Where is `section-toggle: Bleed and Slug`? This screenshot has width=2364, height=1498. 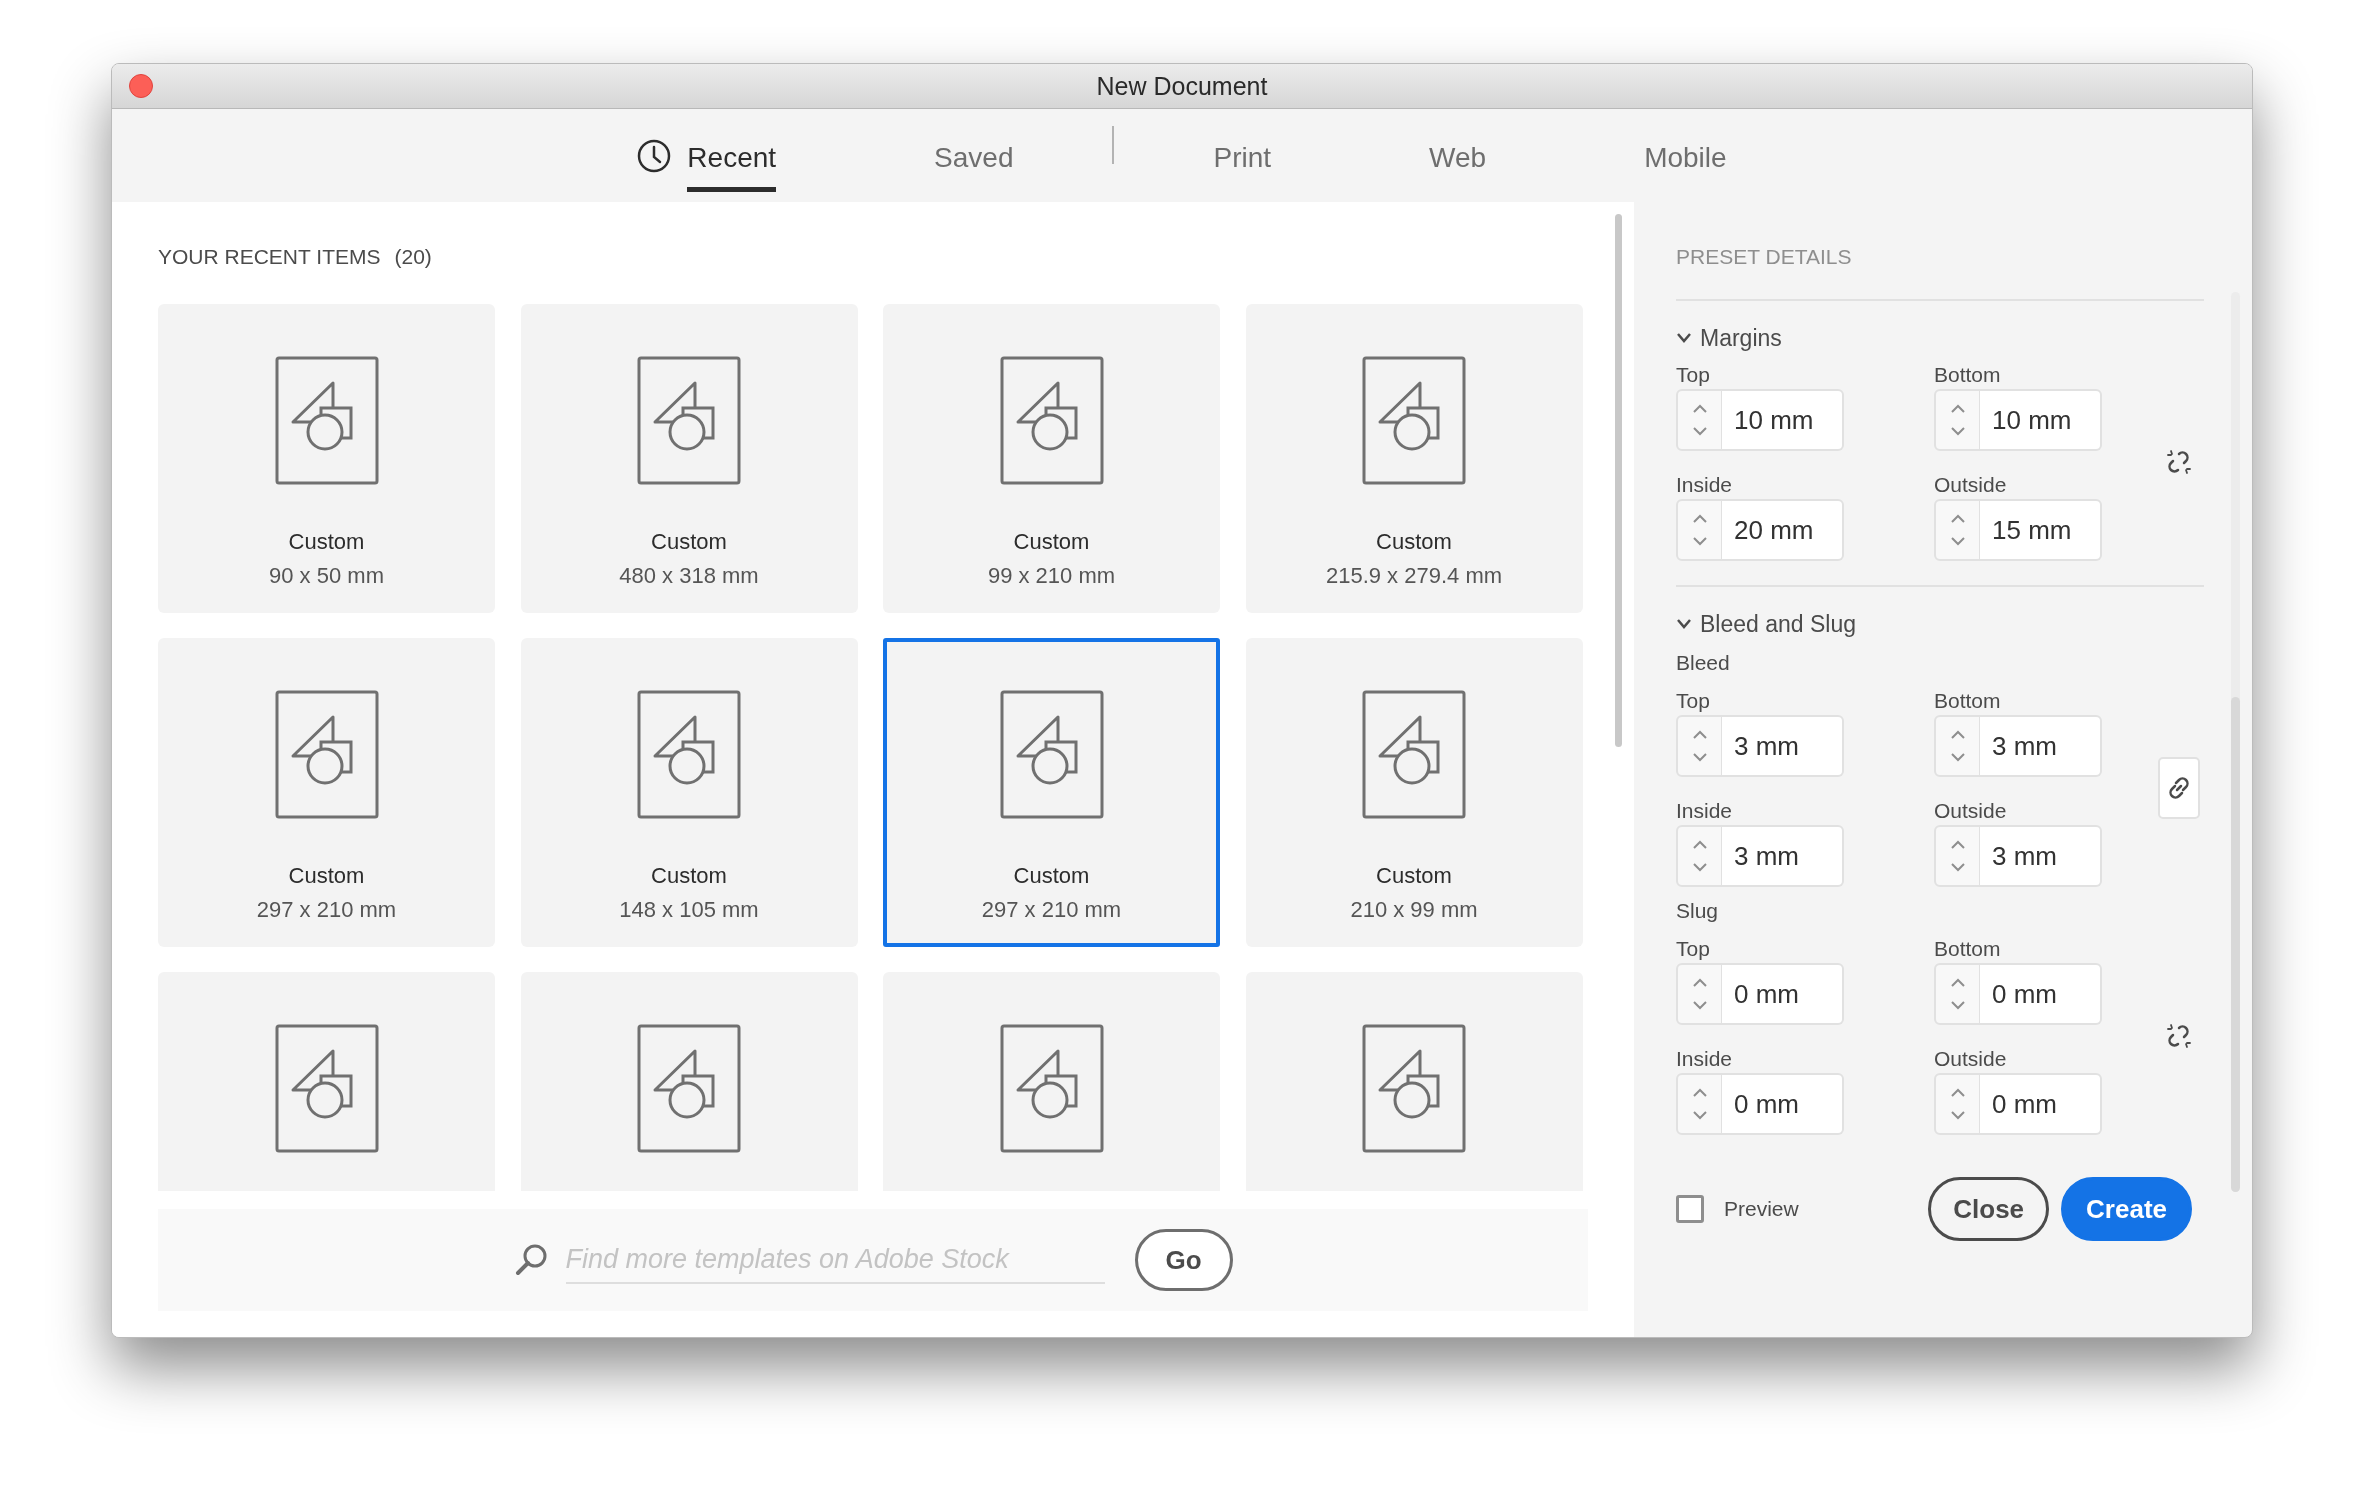
section-toggle: Bleed and Slug is located at coordinates (1766, 624).